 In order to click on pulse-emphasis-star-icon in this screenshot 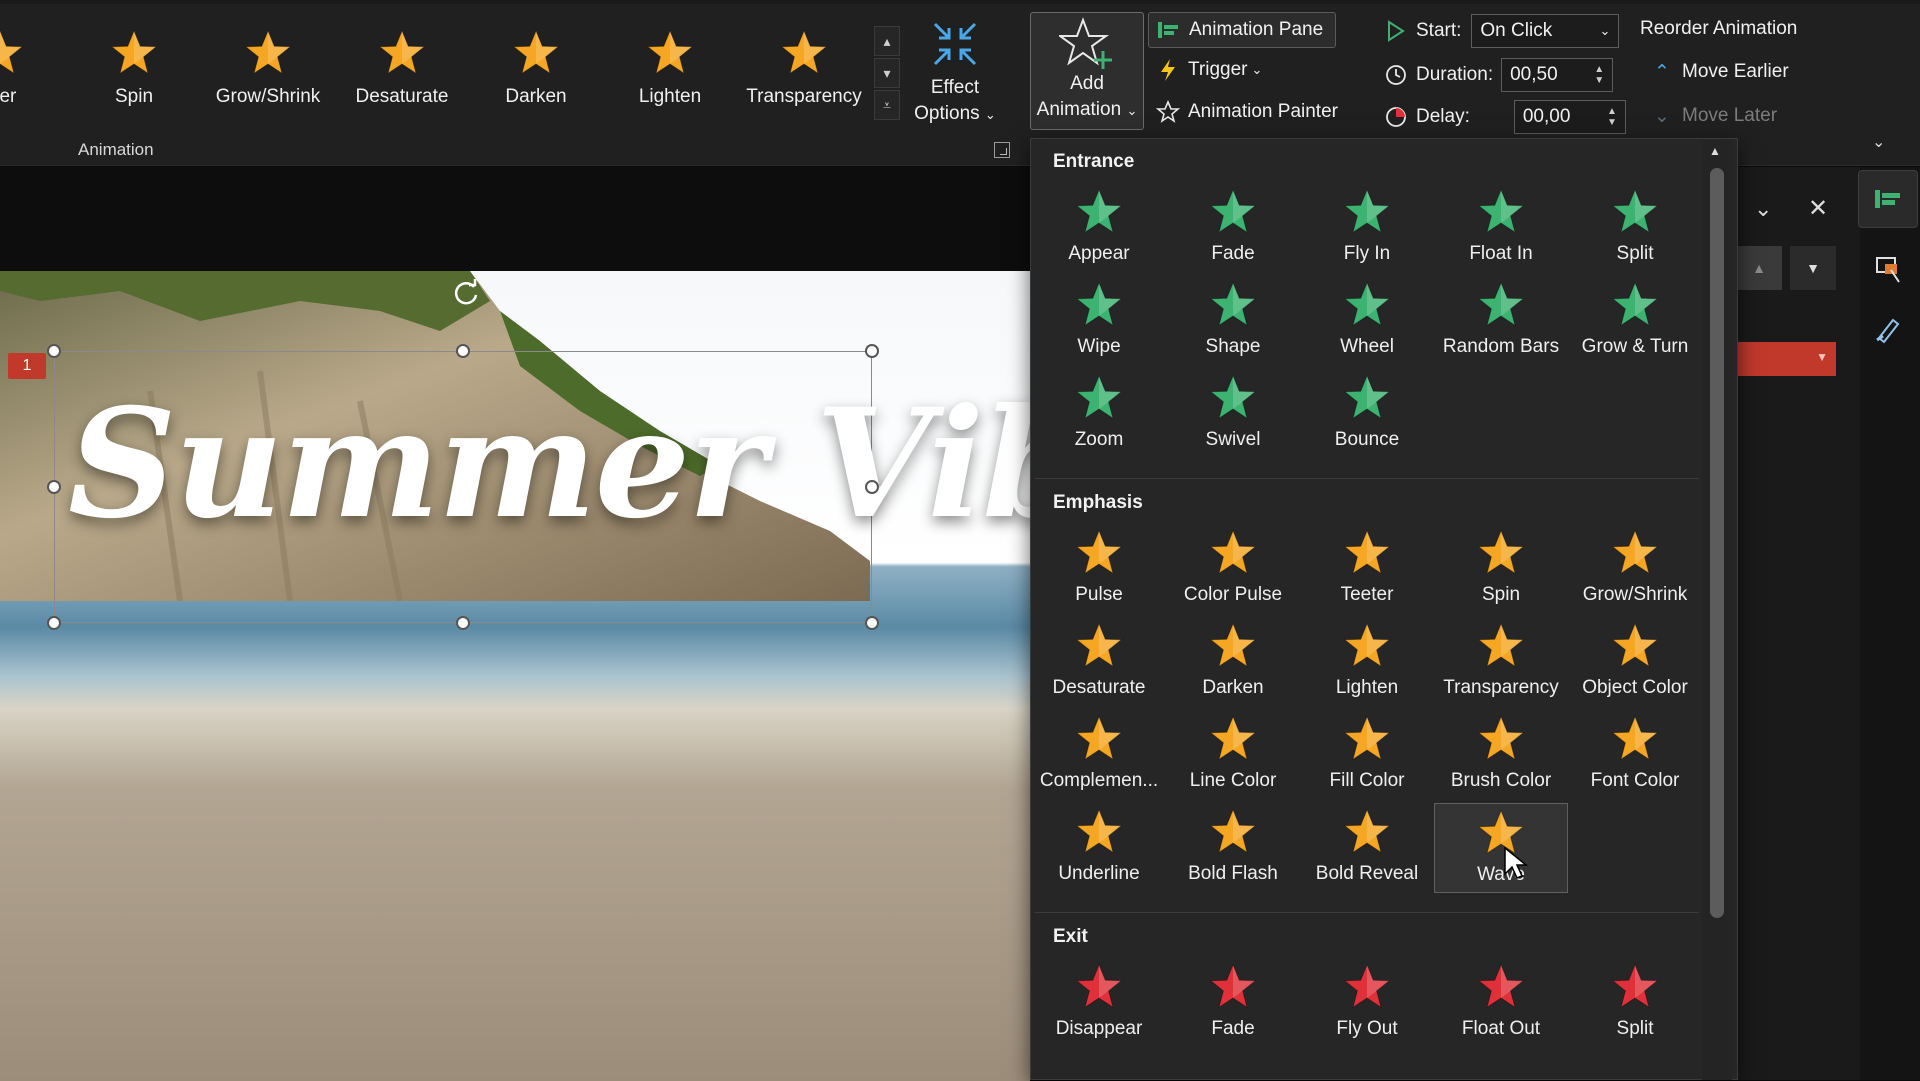, I will do `click(1099, 552)`.